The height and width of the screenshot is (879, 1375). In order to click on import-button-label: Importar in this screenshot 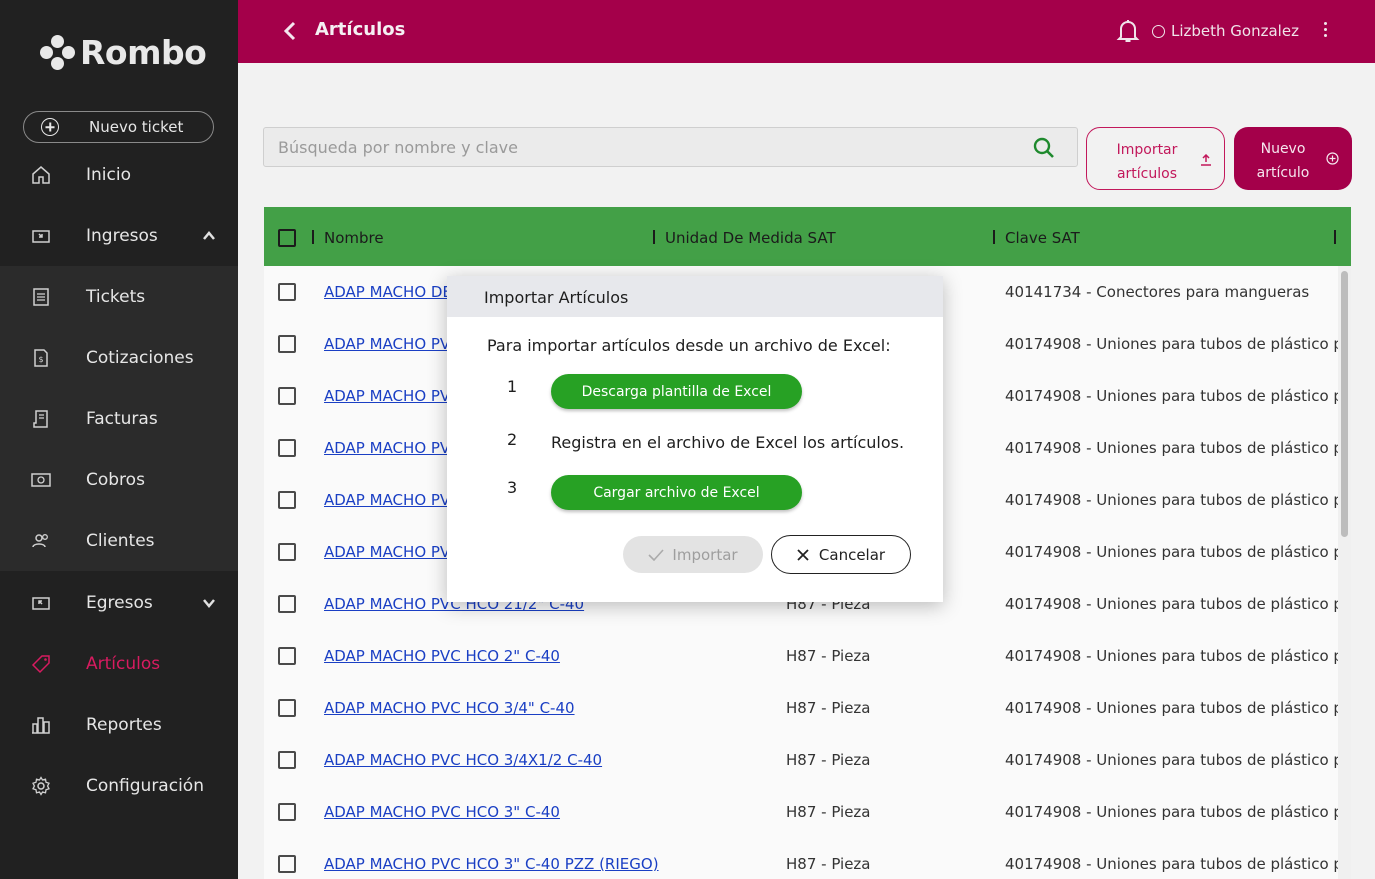, I will do `click(705, 554)`.